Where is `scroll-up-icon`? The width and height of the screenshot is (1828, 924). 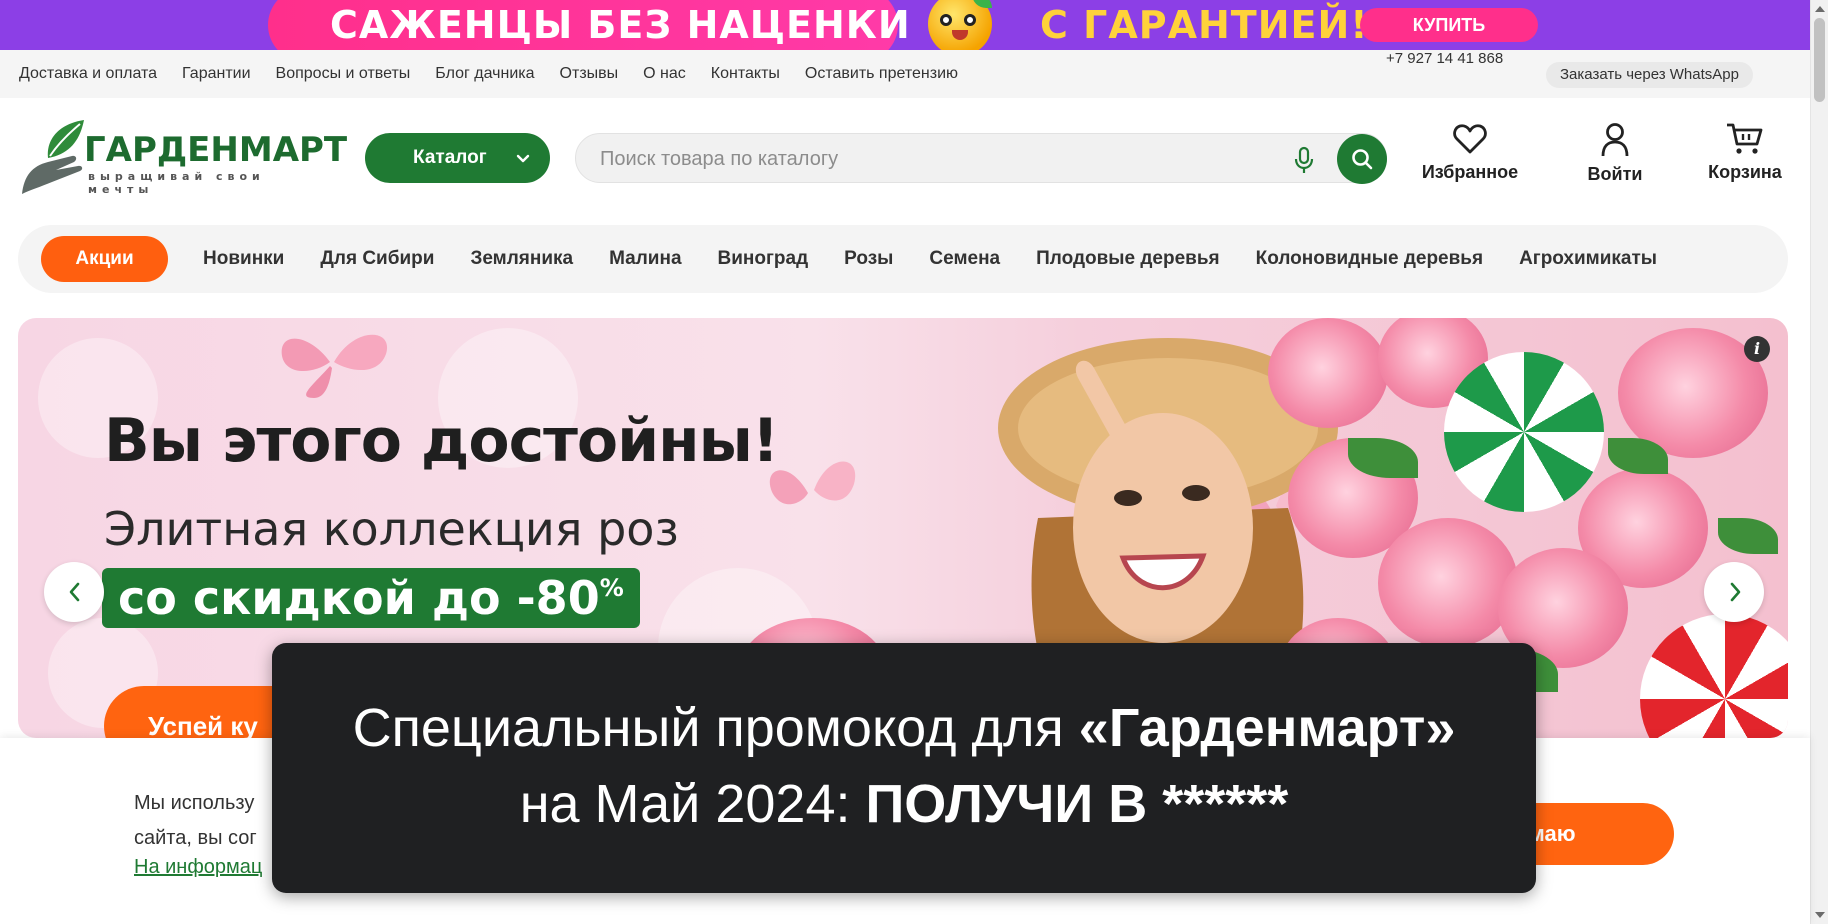 scroll-up-icon is located at coordinates (1820, 9).